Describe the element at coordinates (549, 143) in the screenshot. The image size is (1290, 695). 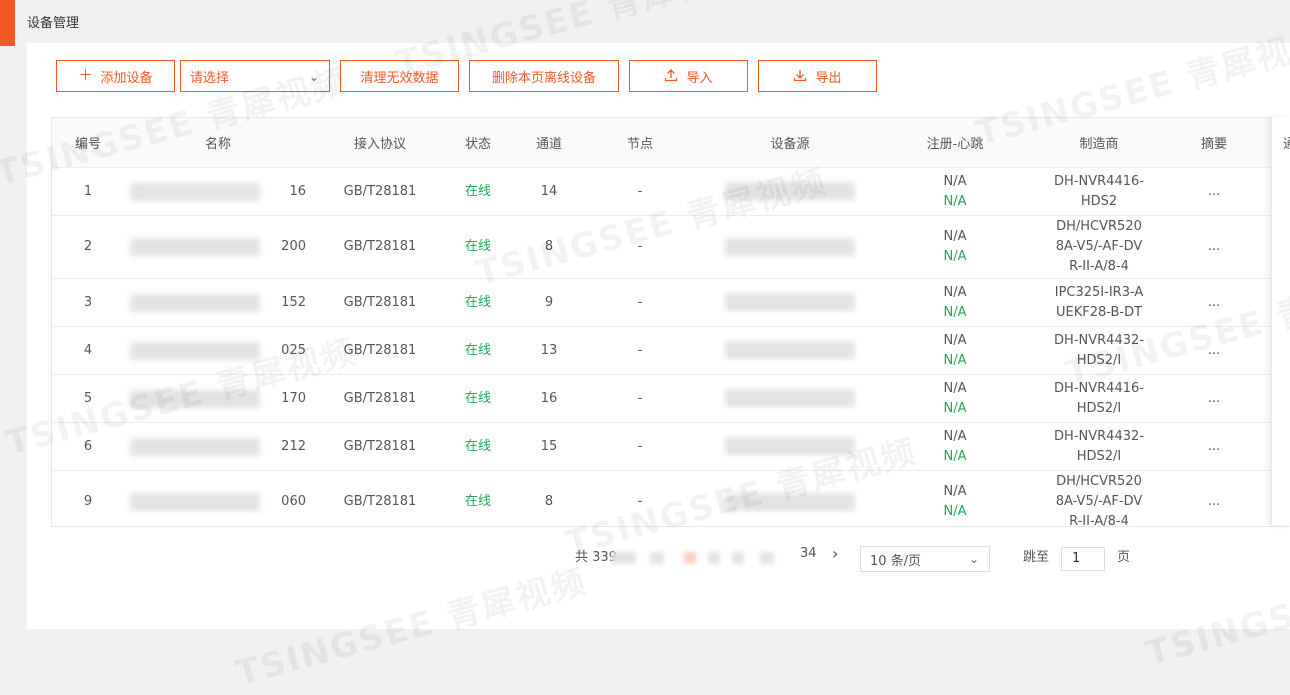
I see `col-header-channels: 通道` at that location.